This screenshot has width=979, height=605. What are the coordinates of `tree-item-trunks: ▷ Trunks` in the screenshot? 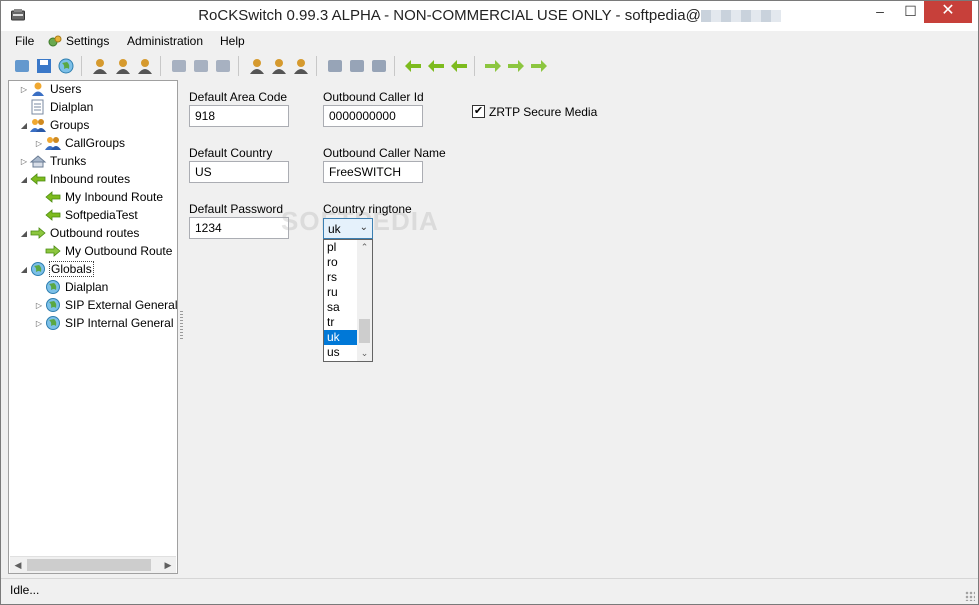 It's located at (53, 161).